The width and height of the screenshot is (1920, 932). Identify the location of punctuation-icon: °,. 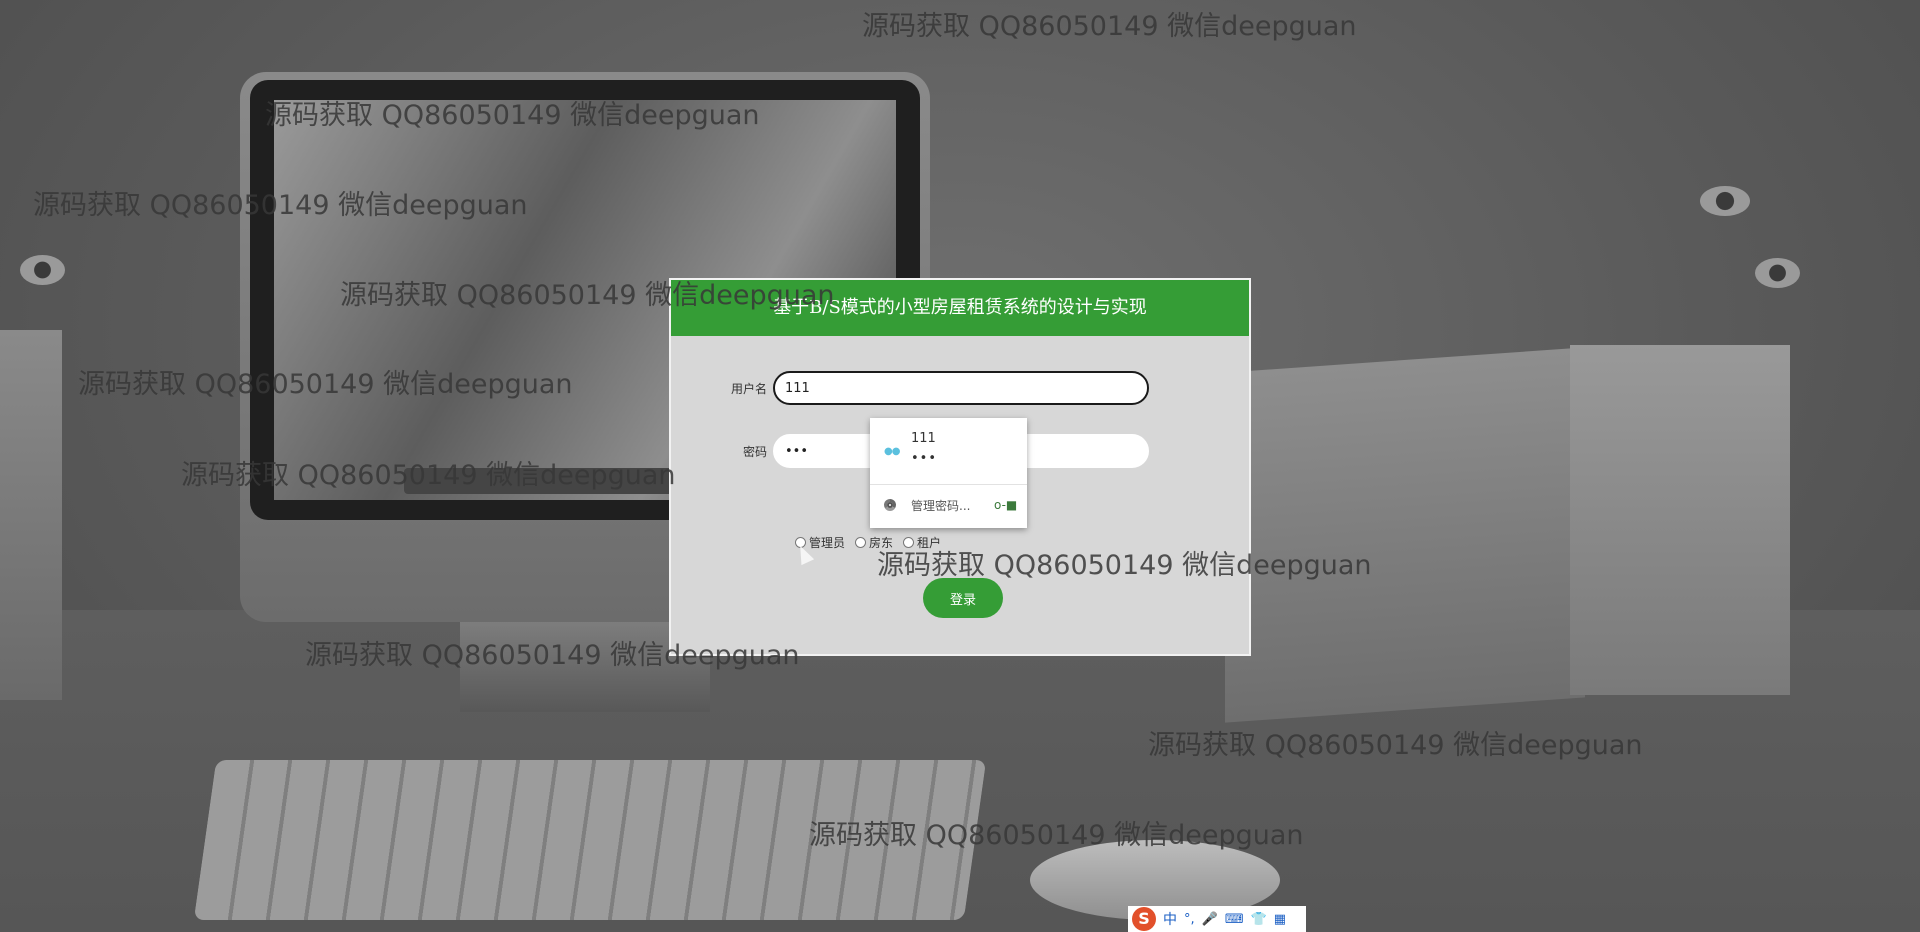
(1189, 919).